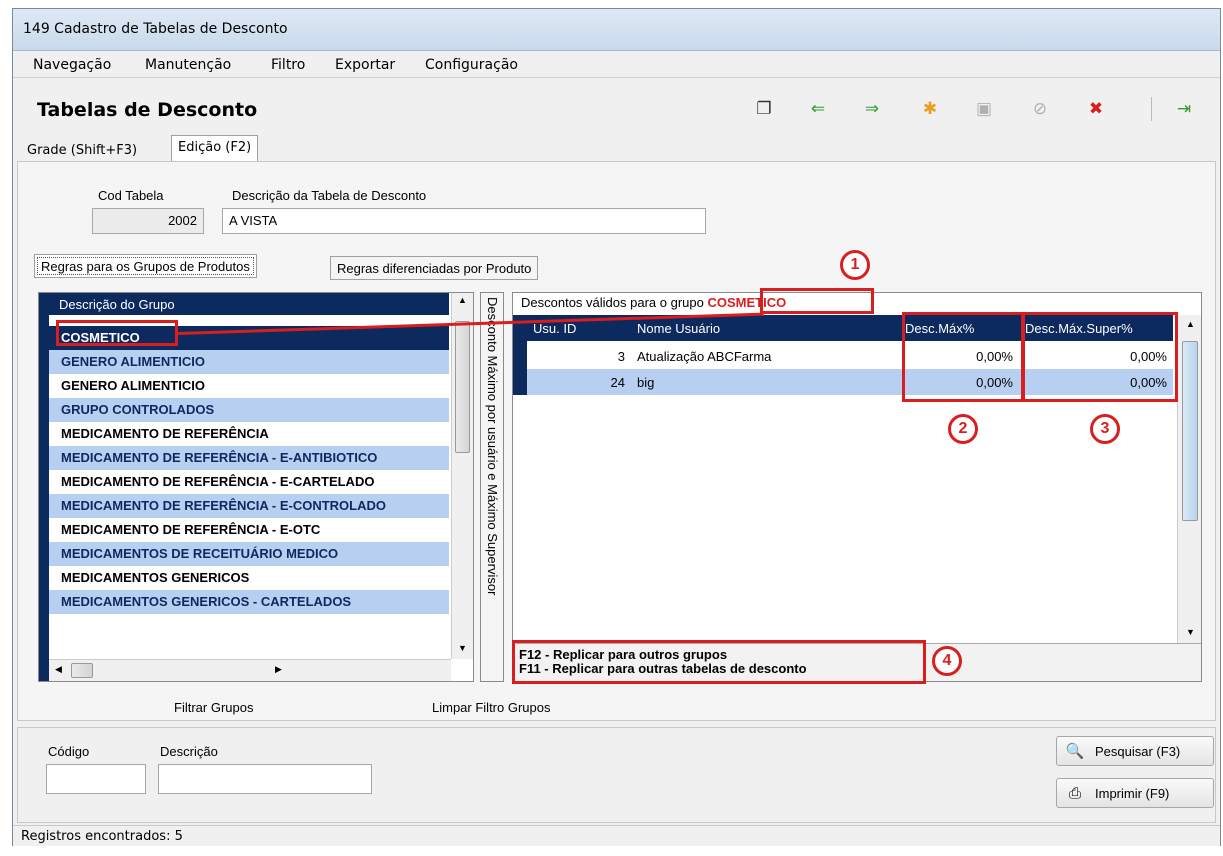 The image size is (1223, 856). Describe the element at coordinates (1105, 429) in the screenshot. I see `annotation-marker: 3` at that location.